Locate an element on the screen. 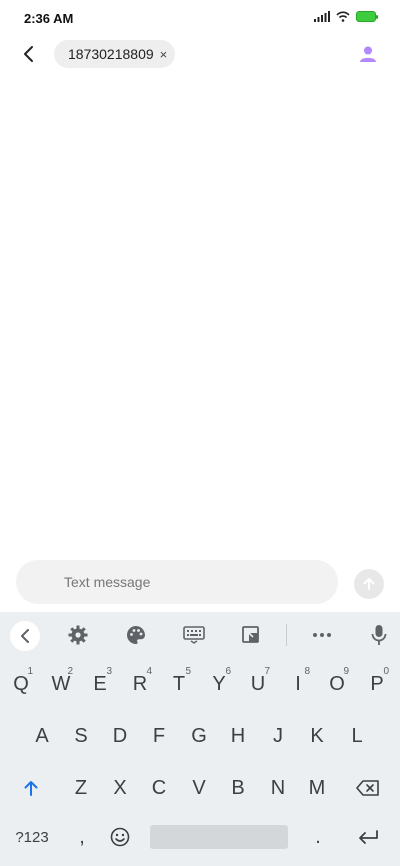  backspace-key is located at coordinates (368, 788).